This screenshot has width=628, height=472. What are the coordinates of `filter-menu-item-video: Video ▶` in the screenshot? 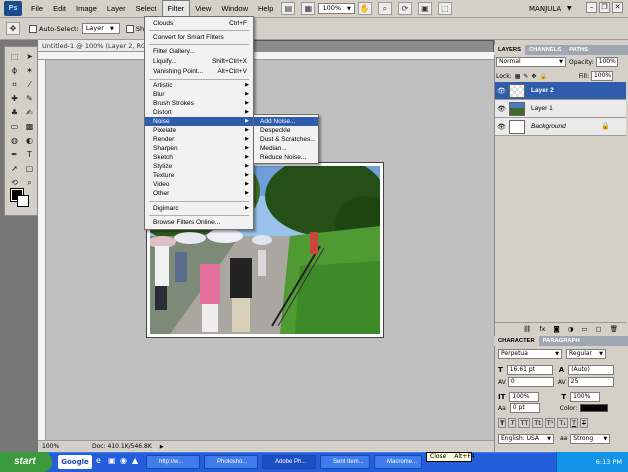 It's located at (199, 184).